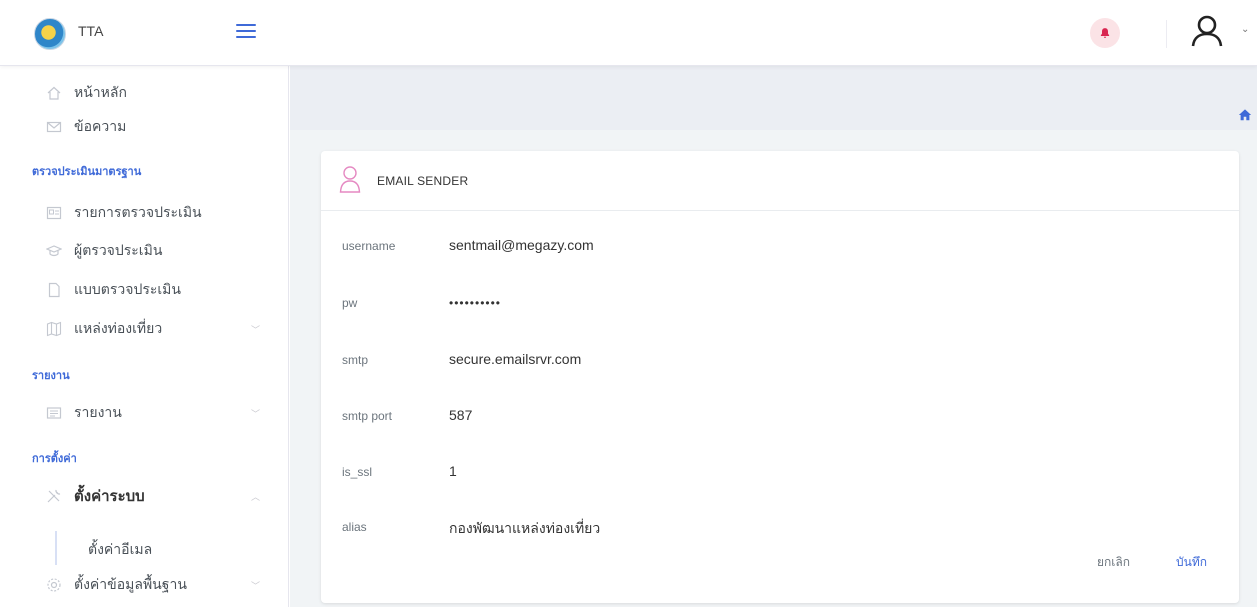  What do you see at coordinates (423, 181) in the screenshot?
I see `card-title: EMAIL SENDER` at bounding box center [423, 181].